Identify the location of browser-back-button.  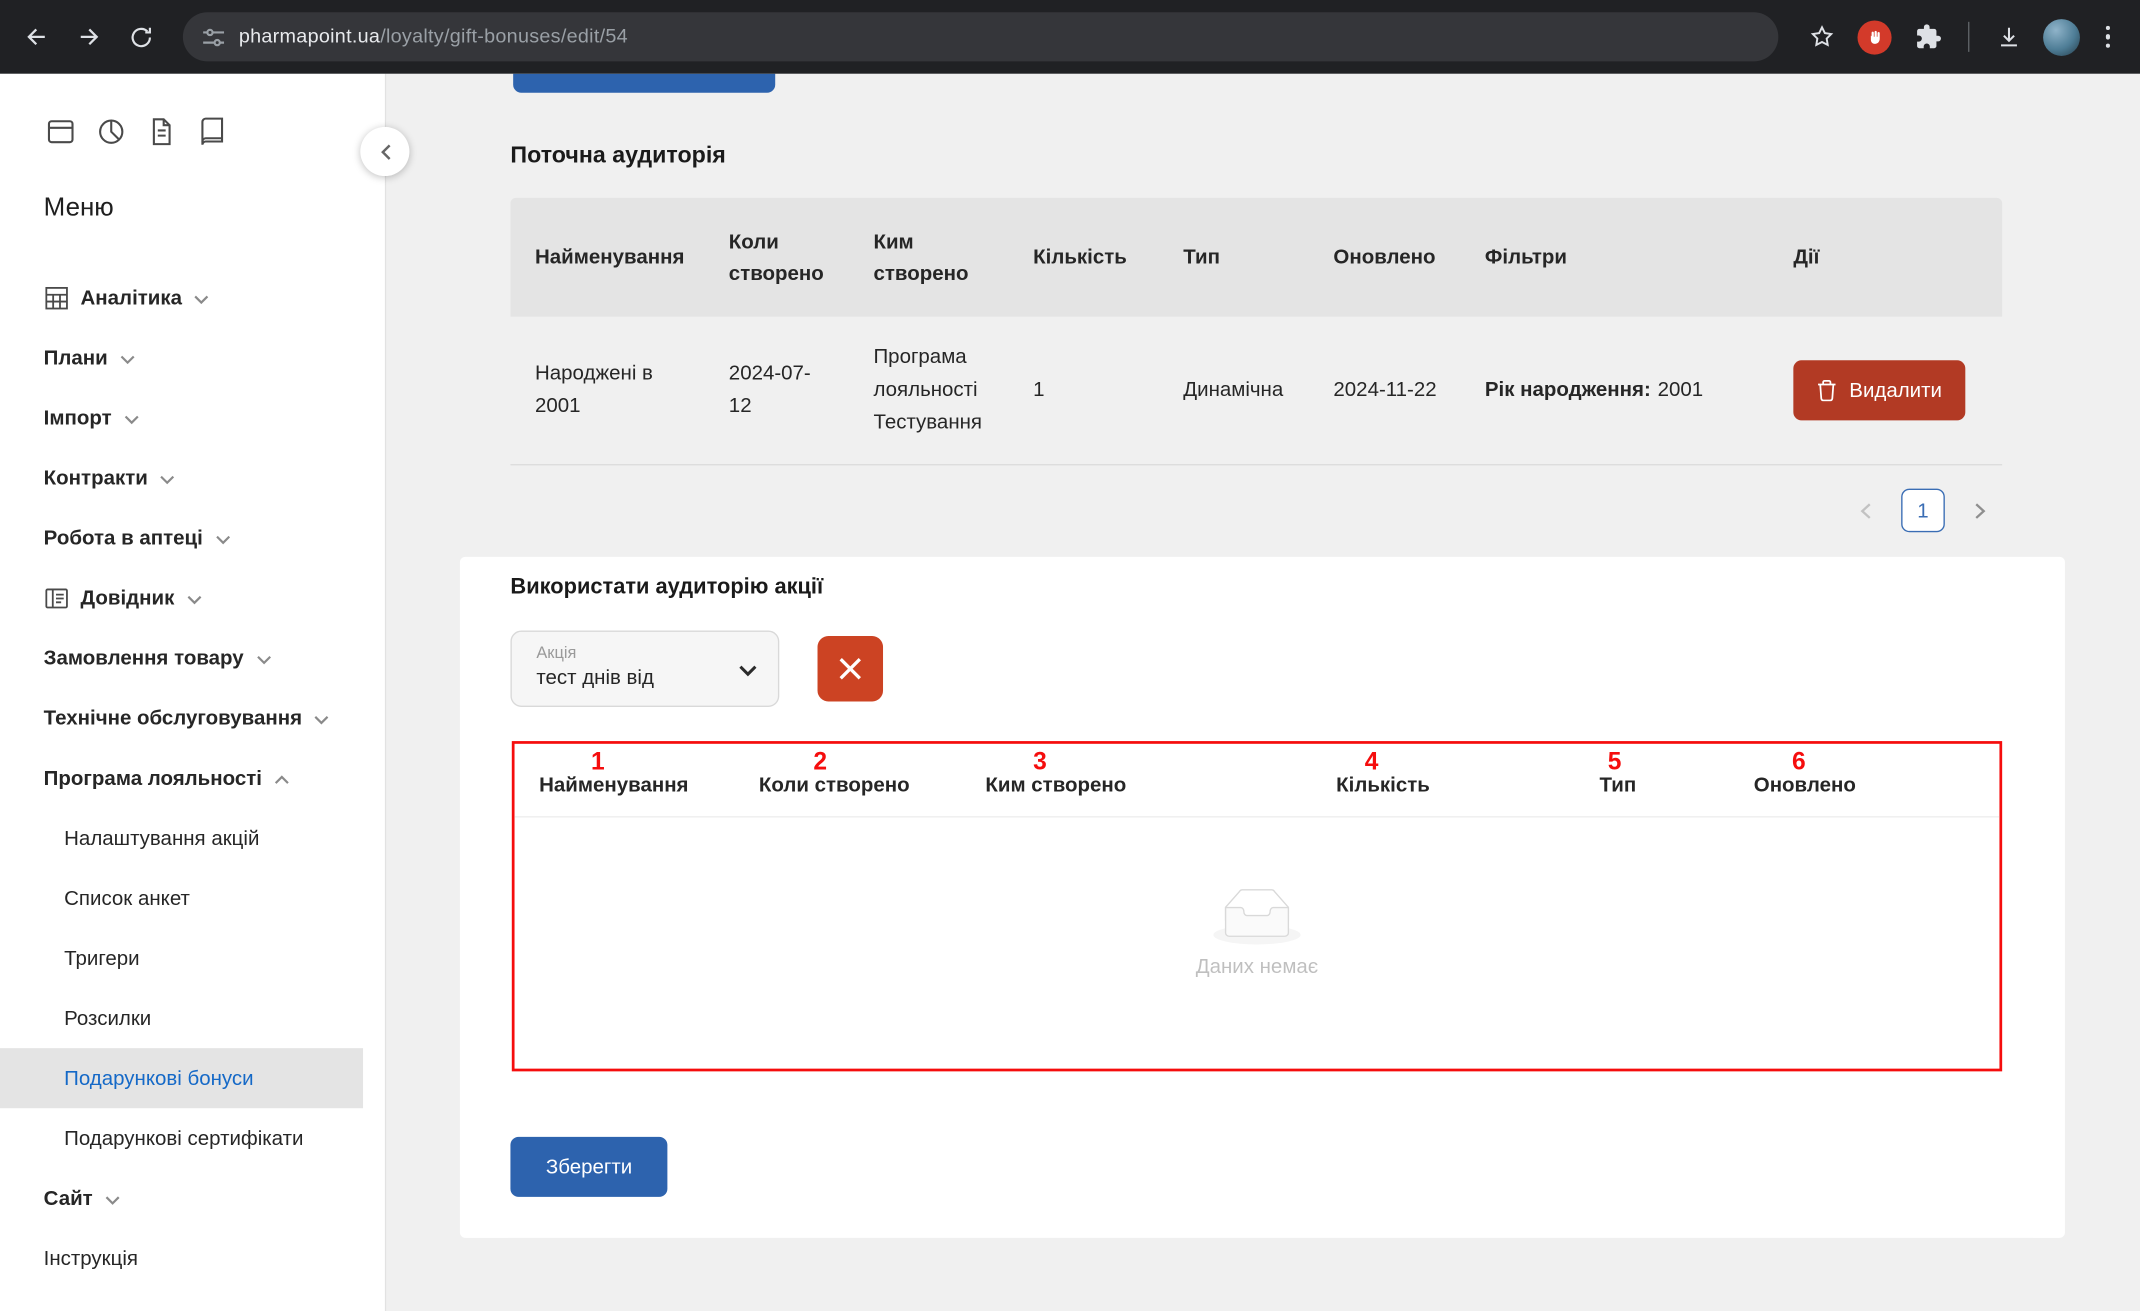
(37, 37).